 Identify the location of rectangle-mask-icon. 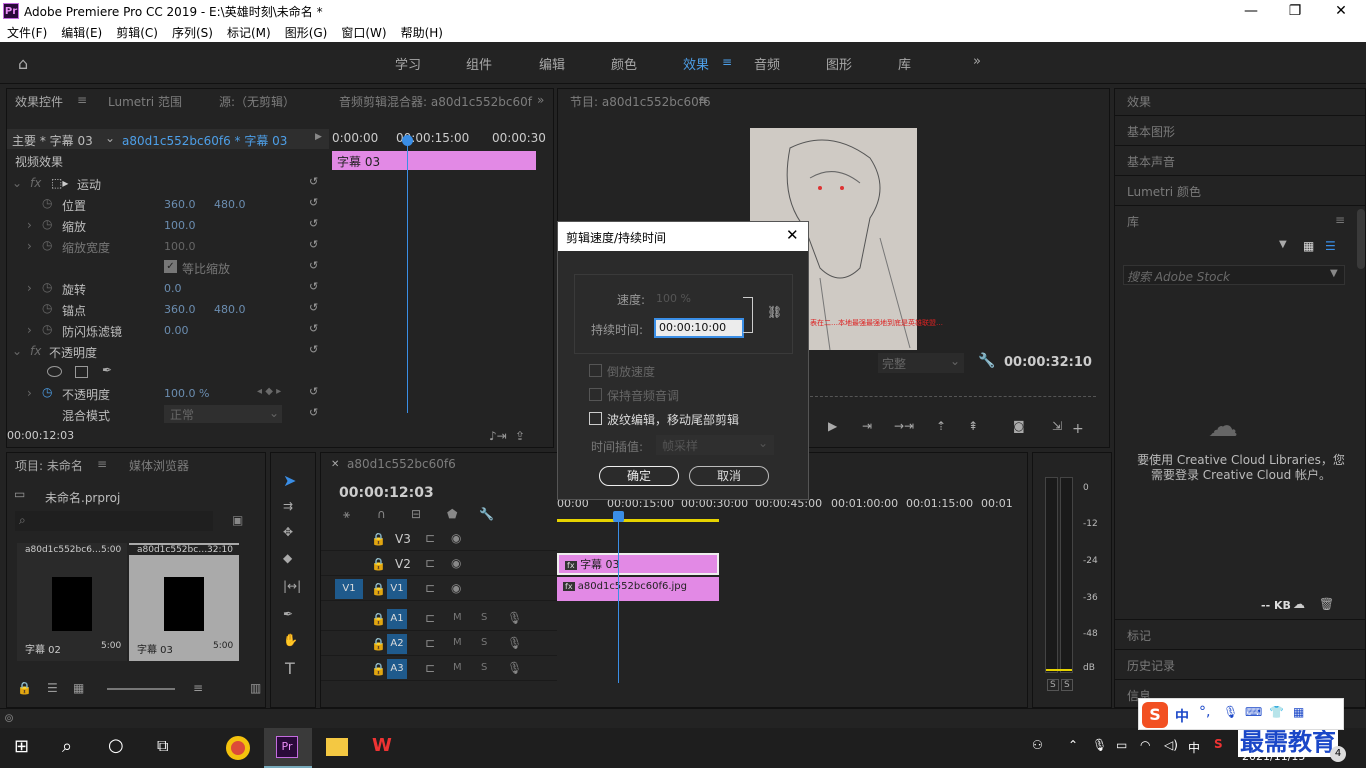
(81, 372).